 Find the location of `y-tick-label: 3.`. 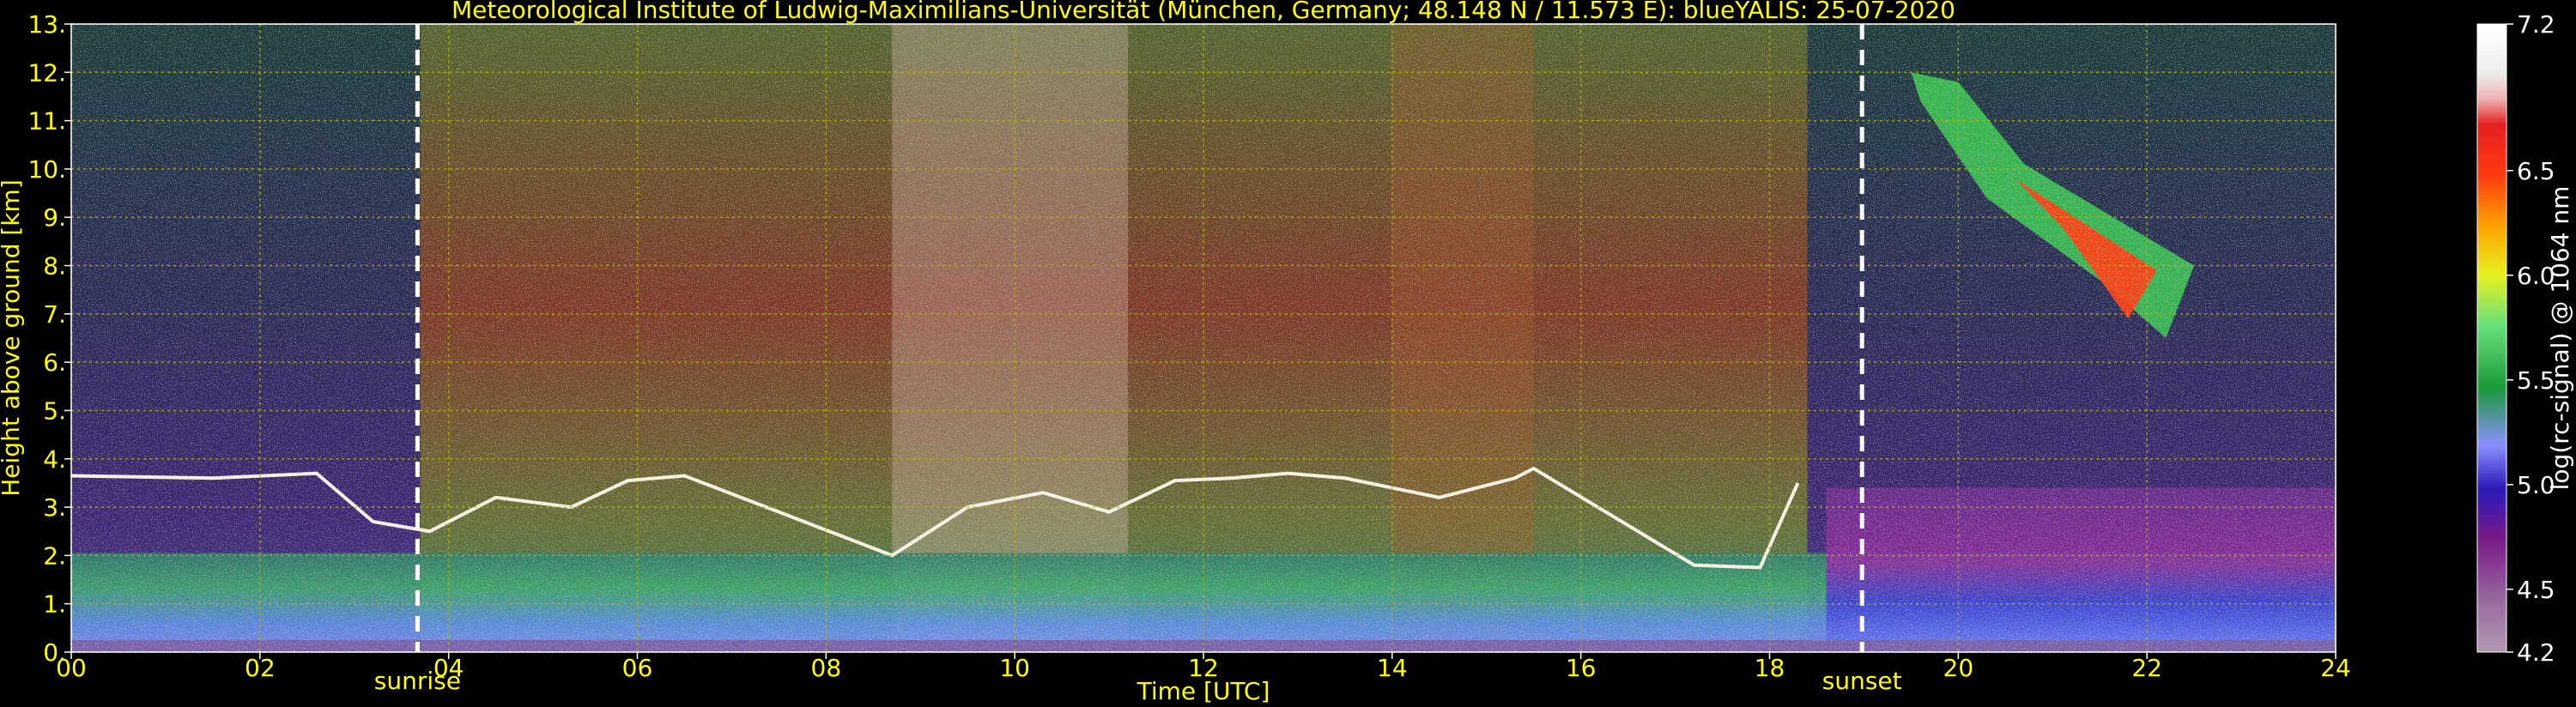

y-tick-label: 3. is located at coordinates (54, 508).